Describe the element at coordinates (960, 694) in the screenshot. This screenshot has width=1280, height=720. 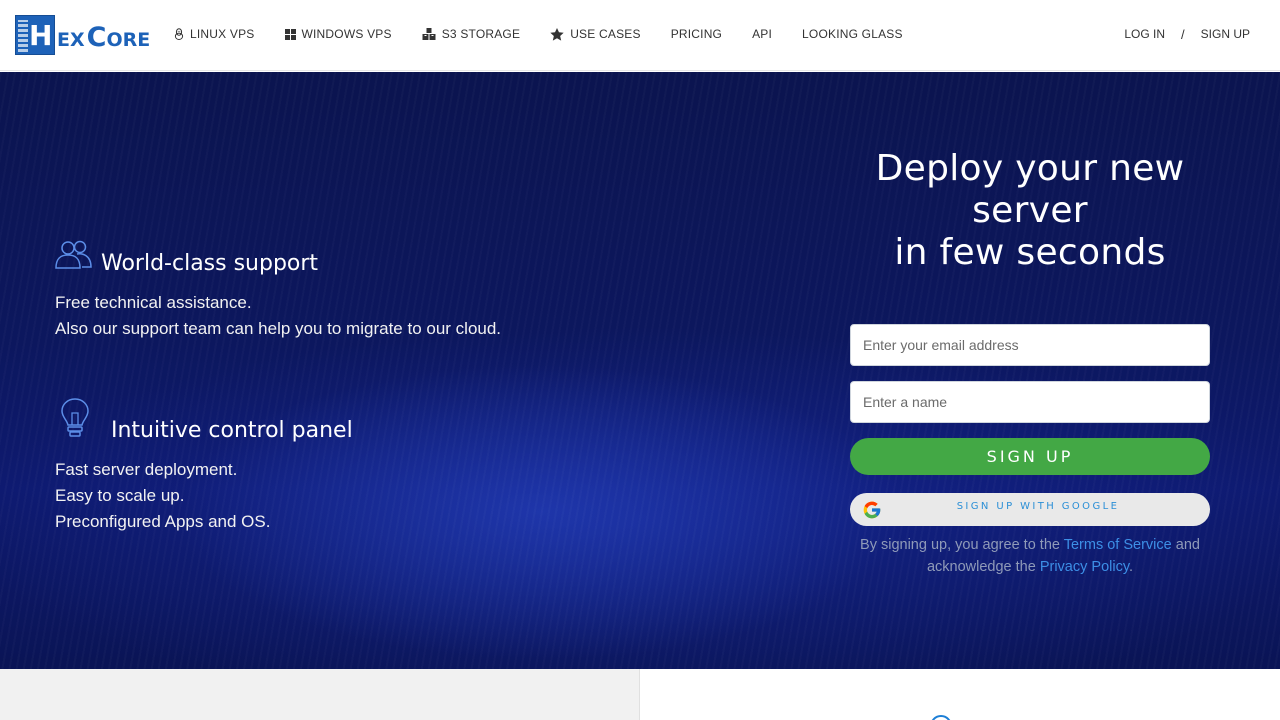
I see `bottom-right-panel` at that location.